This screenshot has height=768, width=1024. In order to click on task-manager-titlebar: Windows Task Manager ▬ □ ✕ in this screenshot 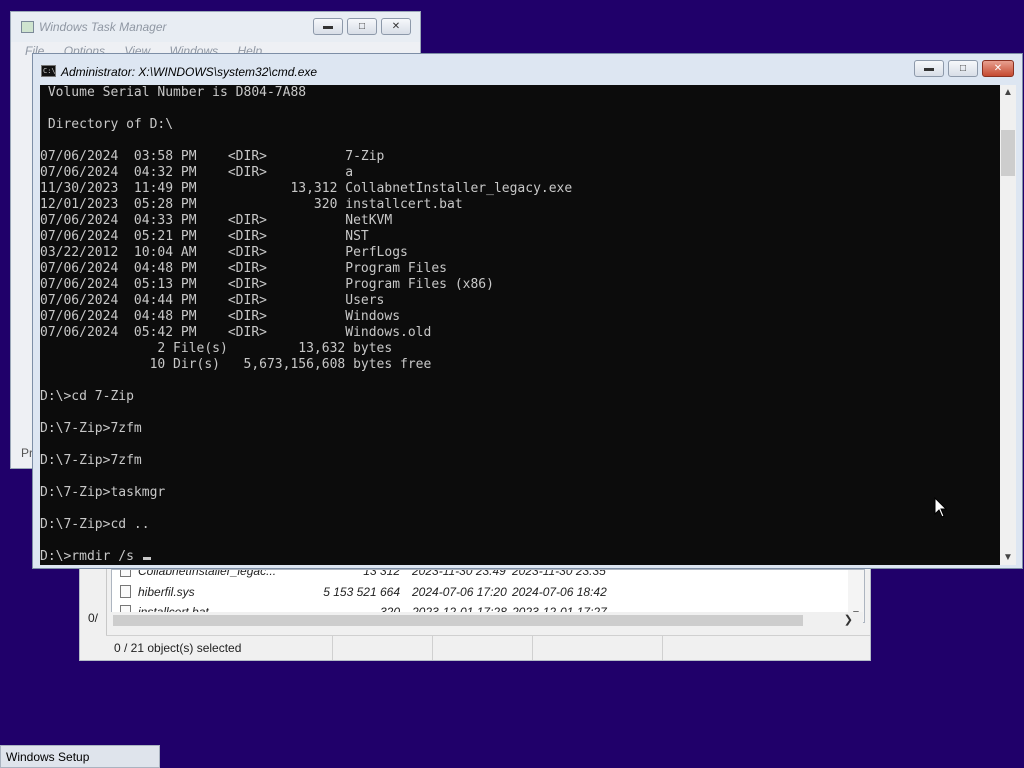, I will do `click(215, 27)`.